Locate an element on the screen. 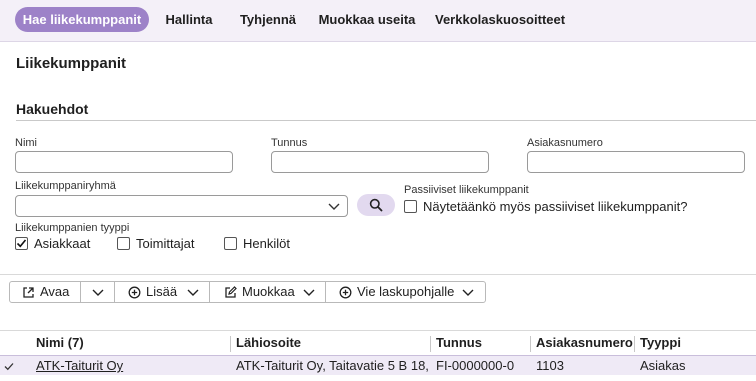 Image resolution: width=756 pixels, height=381 pixels. group-select is located at coordinates (181, 206).